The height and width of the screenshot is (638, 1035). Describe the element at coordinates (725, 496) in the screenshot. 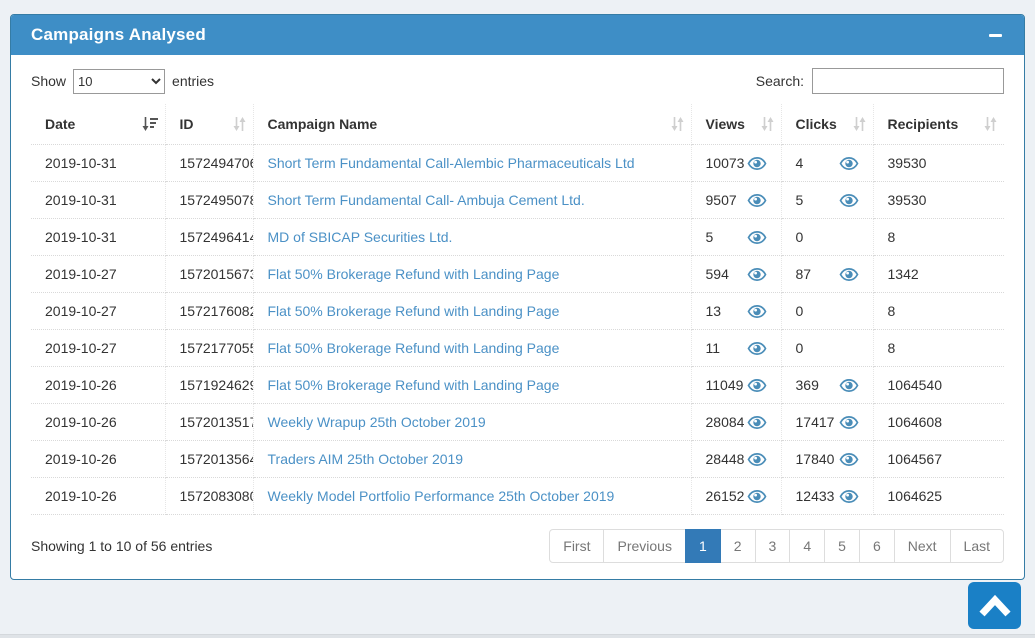

I see `views-value: 26152` at that location.